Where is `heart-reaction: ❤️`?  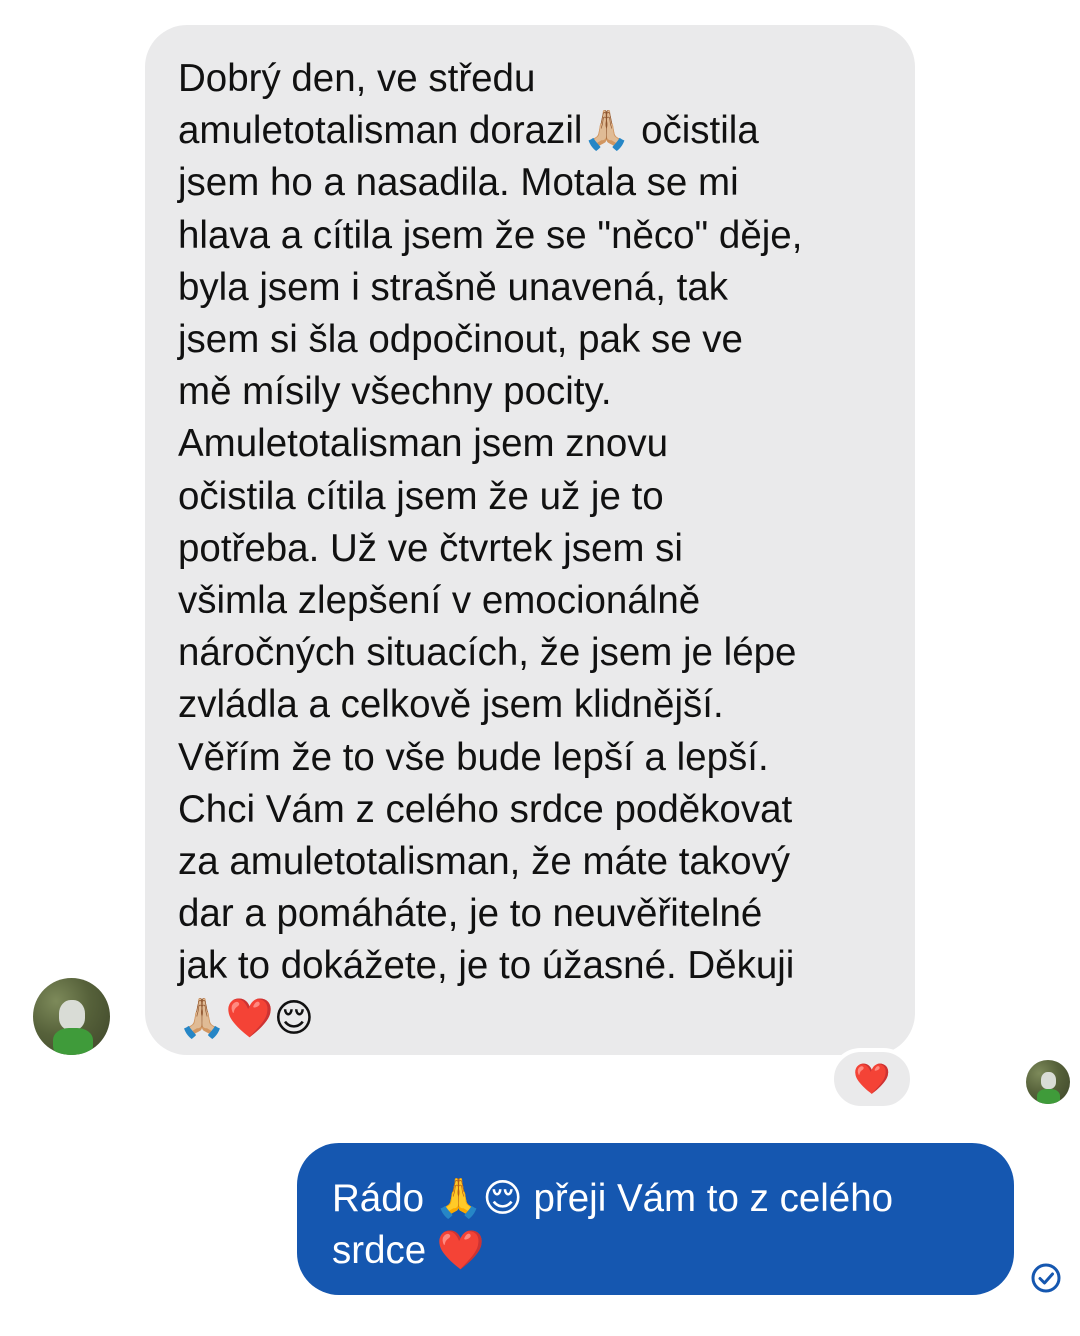 heart-reaction: ❤️ is located at coordinates (872, 1079).